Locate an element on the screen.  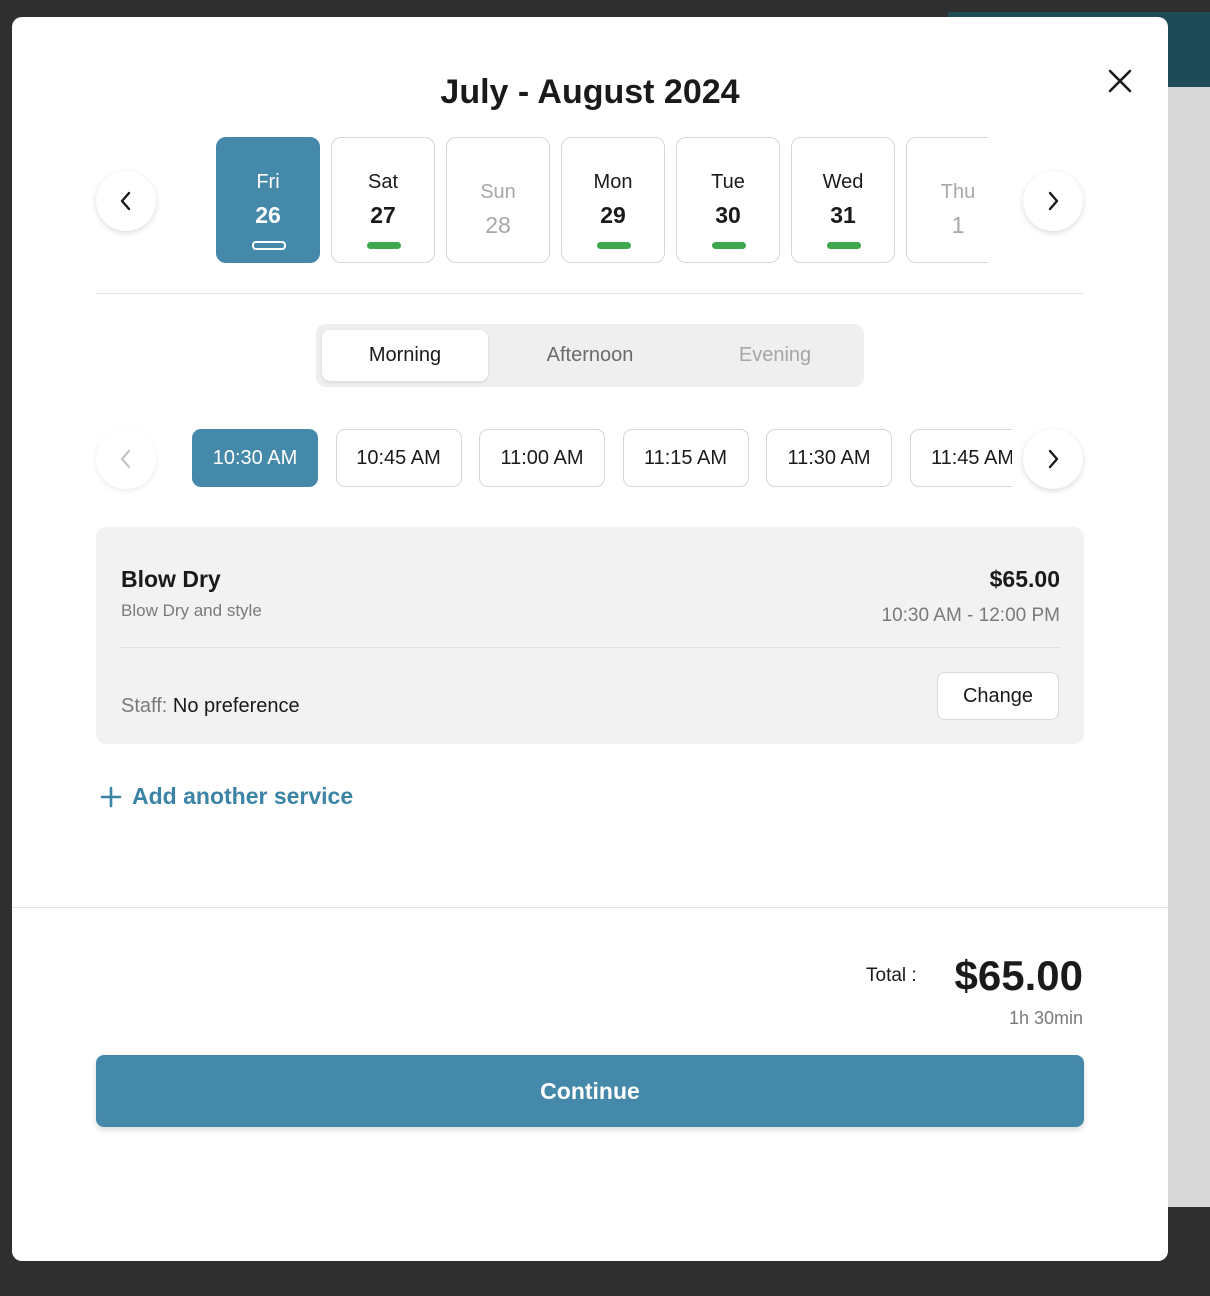
prev-dates-button is located at coordinates (126, 201).